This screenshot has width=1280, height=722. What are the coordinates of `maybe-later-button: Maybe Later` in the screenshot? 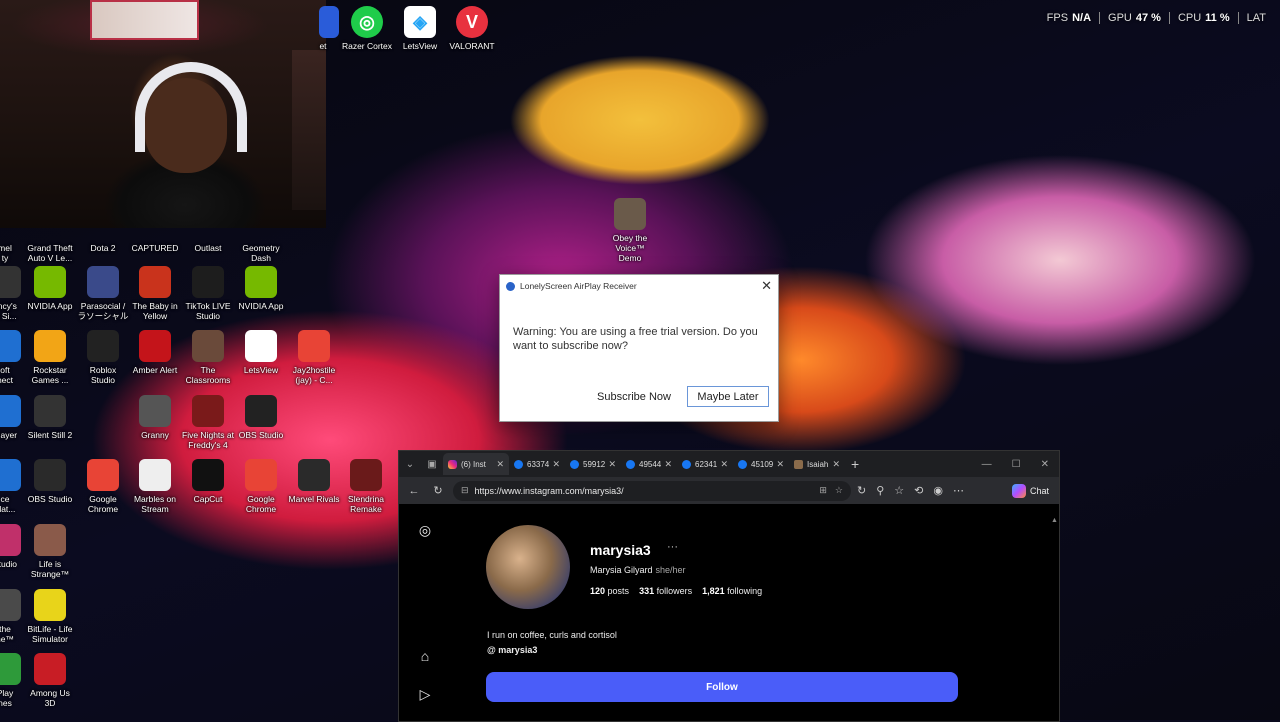 It's located at (728, 396).